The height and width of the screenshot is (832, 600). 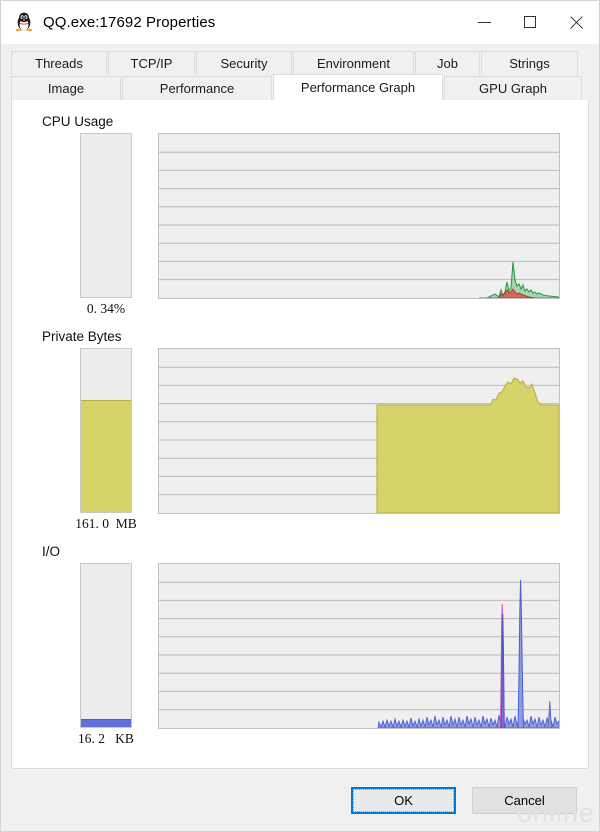 I want to click on io-graph, so click(x=359, y=646).